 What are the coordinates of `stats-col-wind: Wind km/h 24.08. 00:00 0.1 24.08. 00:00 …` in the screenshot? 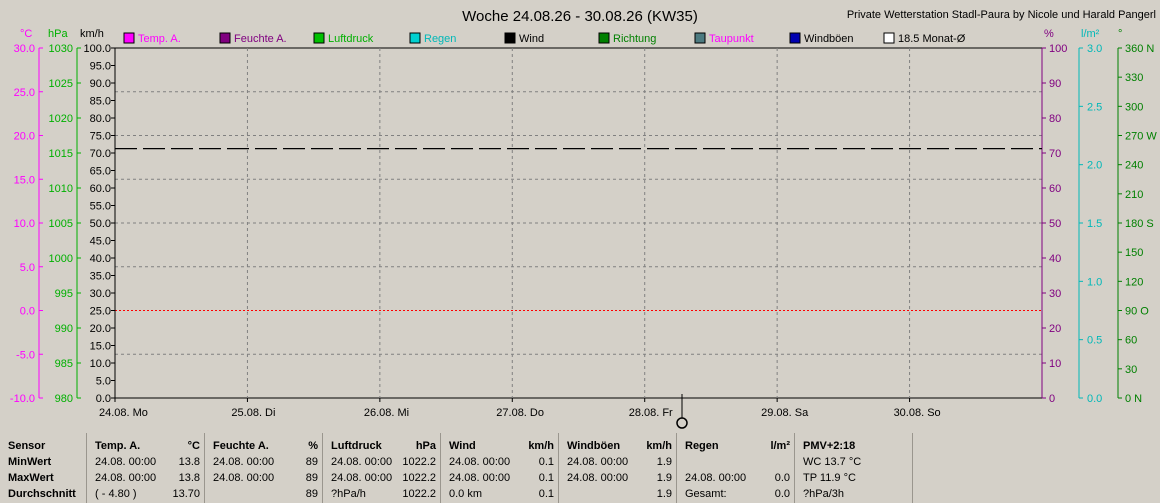 It's located at (499, 468).